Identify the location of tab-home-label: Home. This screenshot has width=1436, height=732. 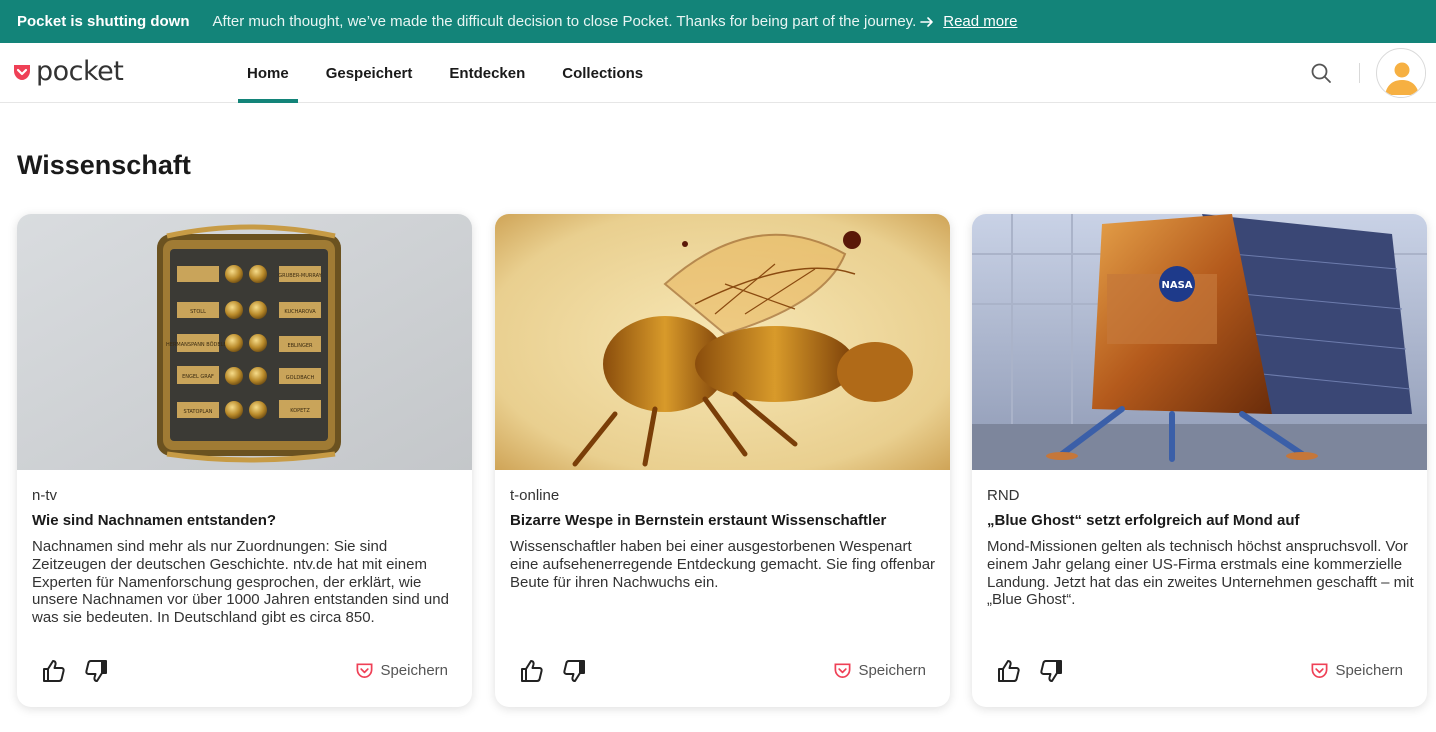
(268, 73).